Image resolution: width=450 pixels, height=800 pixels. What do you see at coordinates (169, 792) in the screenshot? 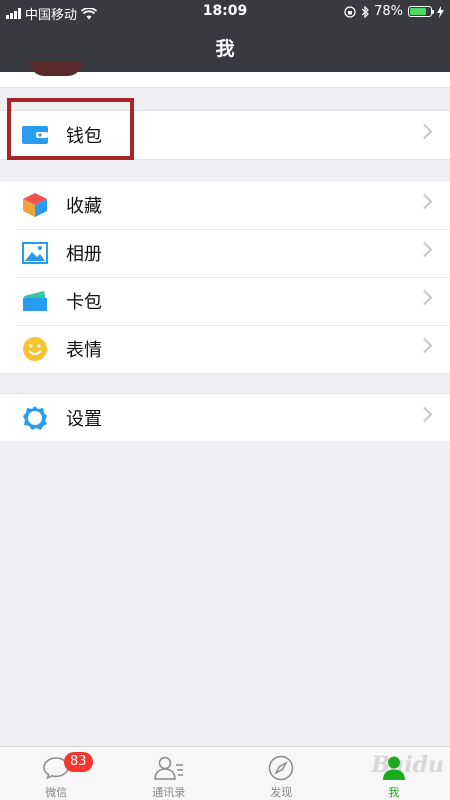
I see `tab-label: 通讯录` at bounding box center [169, 792].